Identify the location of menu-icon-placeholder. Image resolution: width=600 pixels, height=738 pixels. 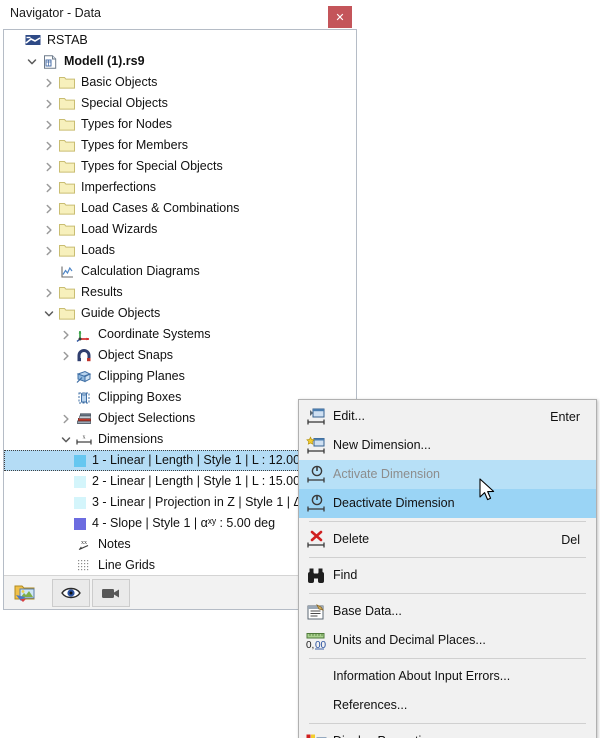
(316, 676).